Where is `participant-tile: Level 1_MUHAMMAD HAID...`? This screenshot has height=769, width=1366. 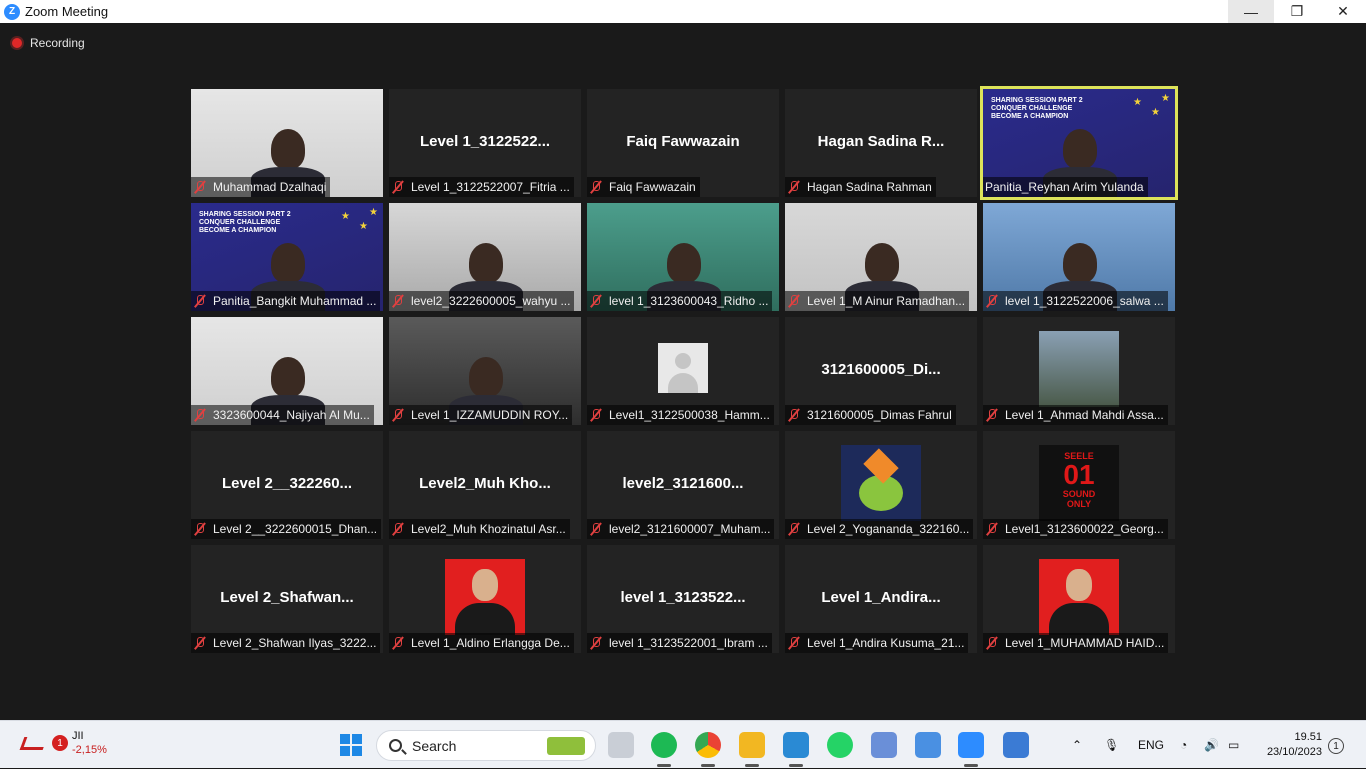
participant-tile: Level 1_MUHAMMAD HAID... is located at coordinates (1079, 599).